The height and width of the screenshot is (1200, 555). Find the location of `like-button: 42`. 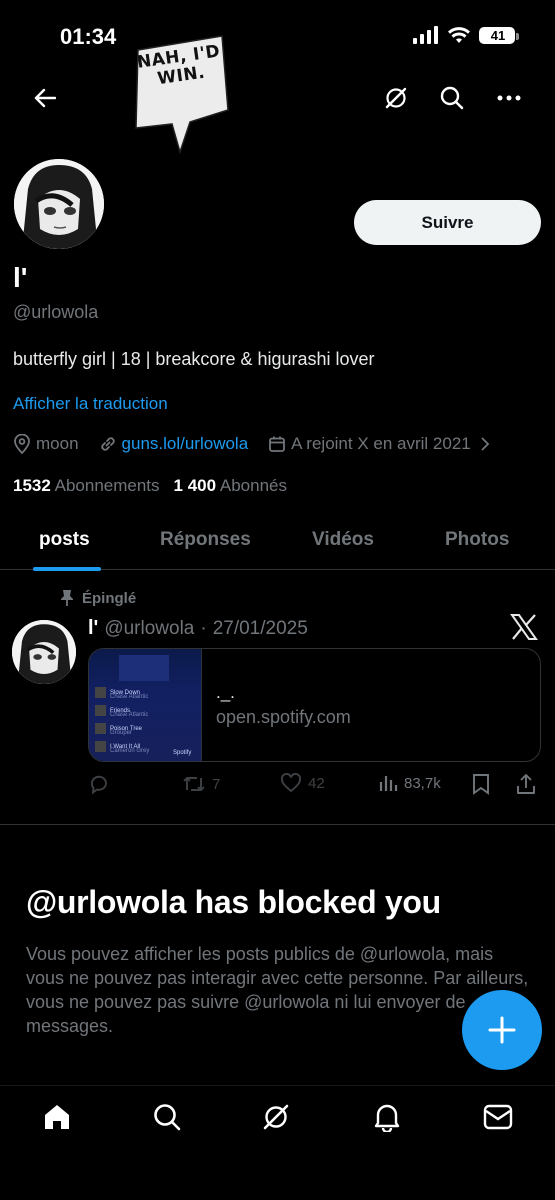

like-button: 42 is located at coordinates (302, 783).